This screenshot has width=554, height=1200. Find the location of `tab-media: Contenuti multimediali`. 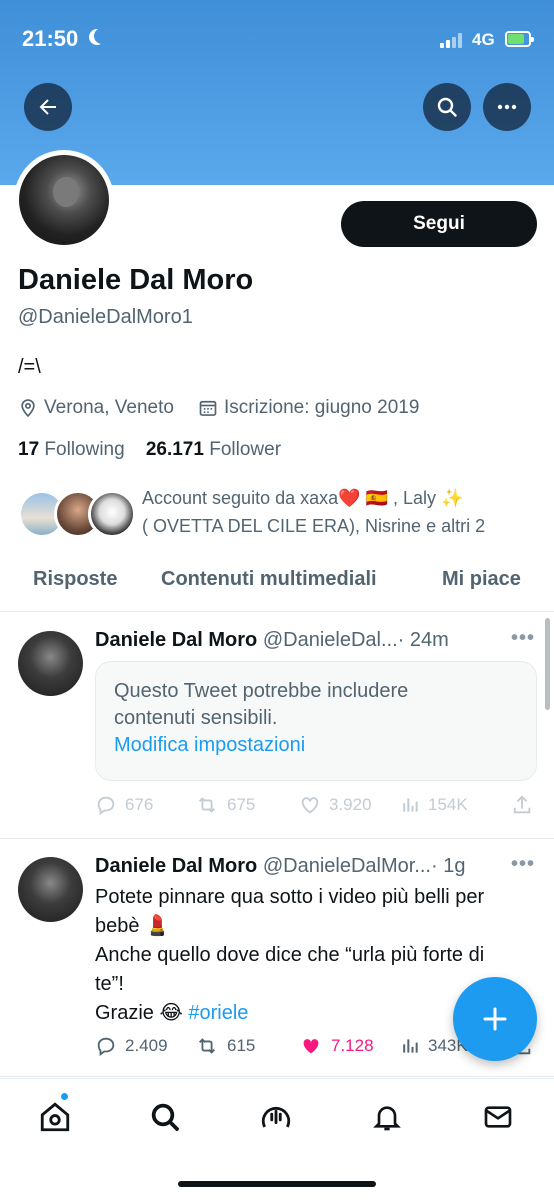

tab-media: Contenuti multimediali is located at coordinates (269, 579).